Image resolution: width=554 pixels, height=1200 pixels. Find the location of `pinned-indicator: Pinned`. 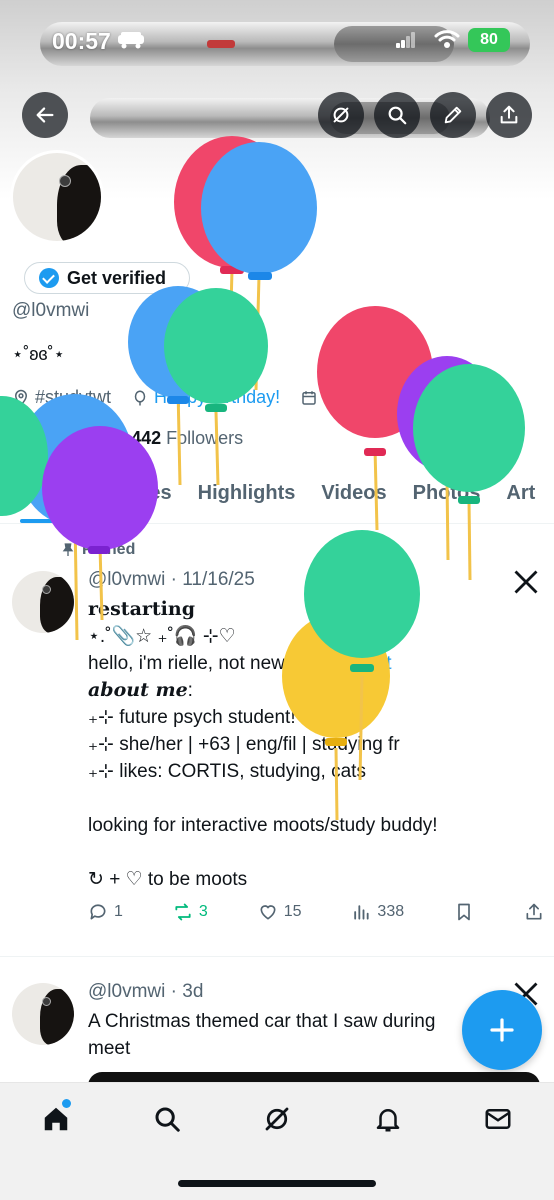

pinned-indicator: Pinned is located at coordinates (97, 550).